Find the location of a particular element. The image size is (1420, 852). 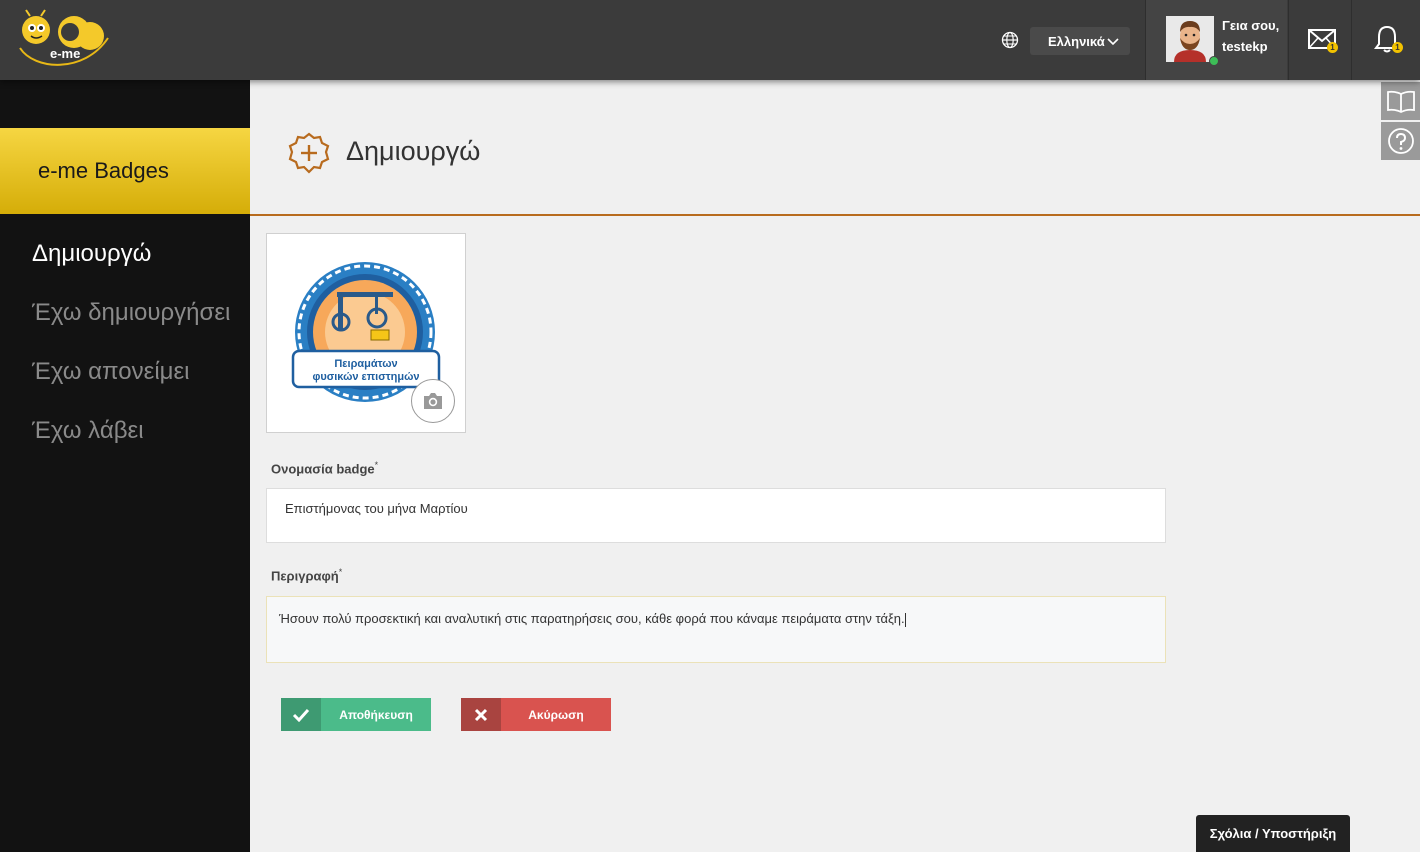

save-button: Αποθήκευση is located at coordinates (356, 714).